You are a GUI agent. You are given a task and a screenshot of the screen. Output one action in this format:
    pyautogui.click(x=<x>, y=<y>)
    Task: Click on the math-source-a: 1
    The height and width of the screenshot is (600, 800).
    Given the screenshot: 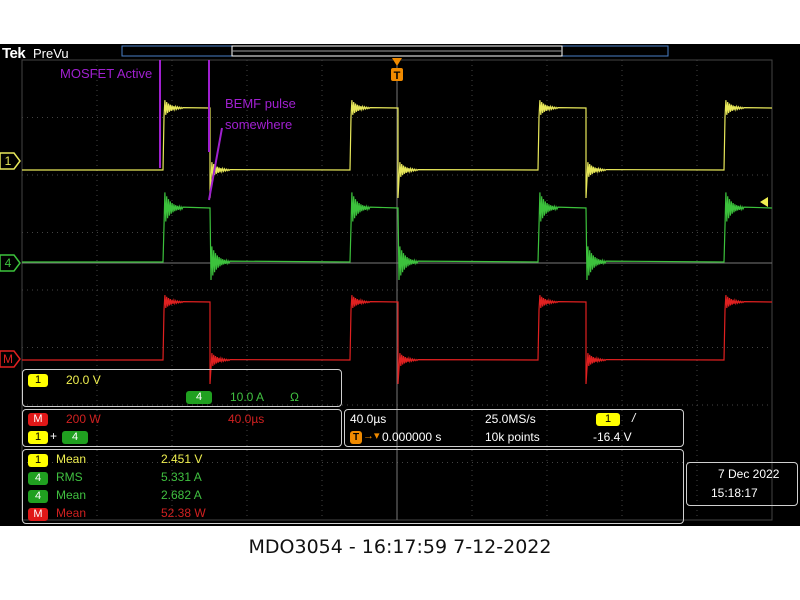 What is the action you would take?
    pyautogui.click(x=38, y=437)
    